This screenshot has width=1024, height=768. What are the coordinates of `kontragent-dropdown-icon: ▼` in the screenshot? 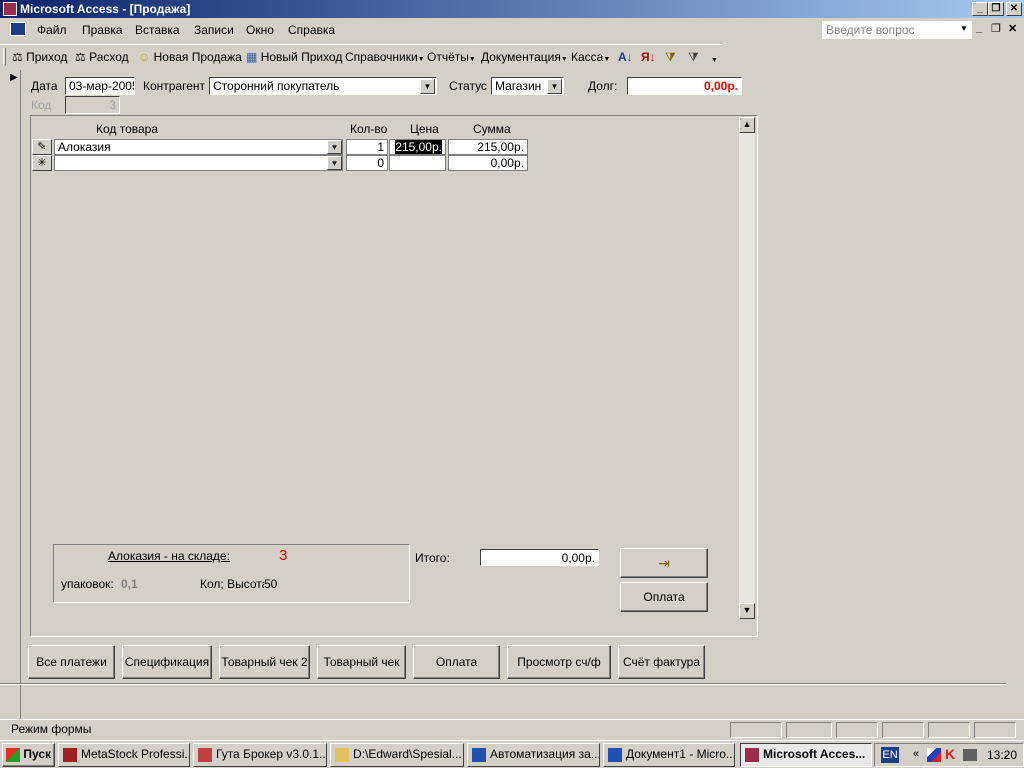 It's located at (427, 86).